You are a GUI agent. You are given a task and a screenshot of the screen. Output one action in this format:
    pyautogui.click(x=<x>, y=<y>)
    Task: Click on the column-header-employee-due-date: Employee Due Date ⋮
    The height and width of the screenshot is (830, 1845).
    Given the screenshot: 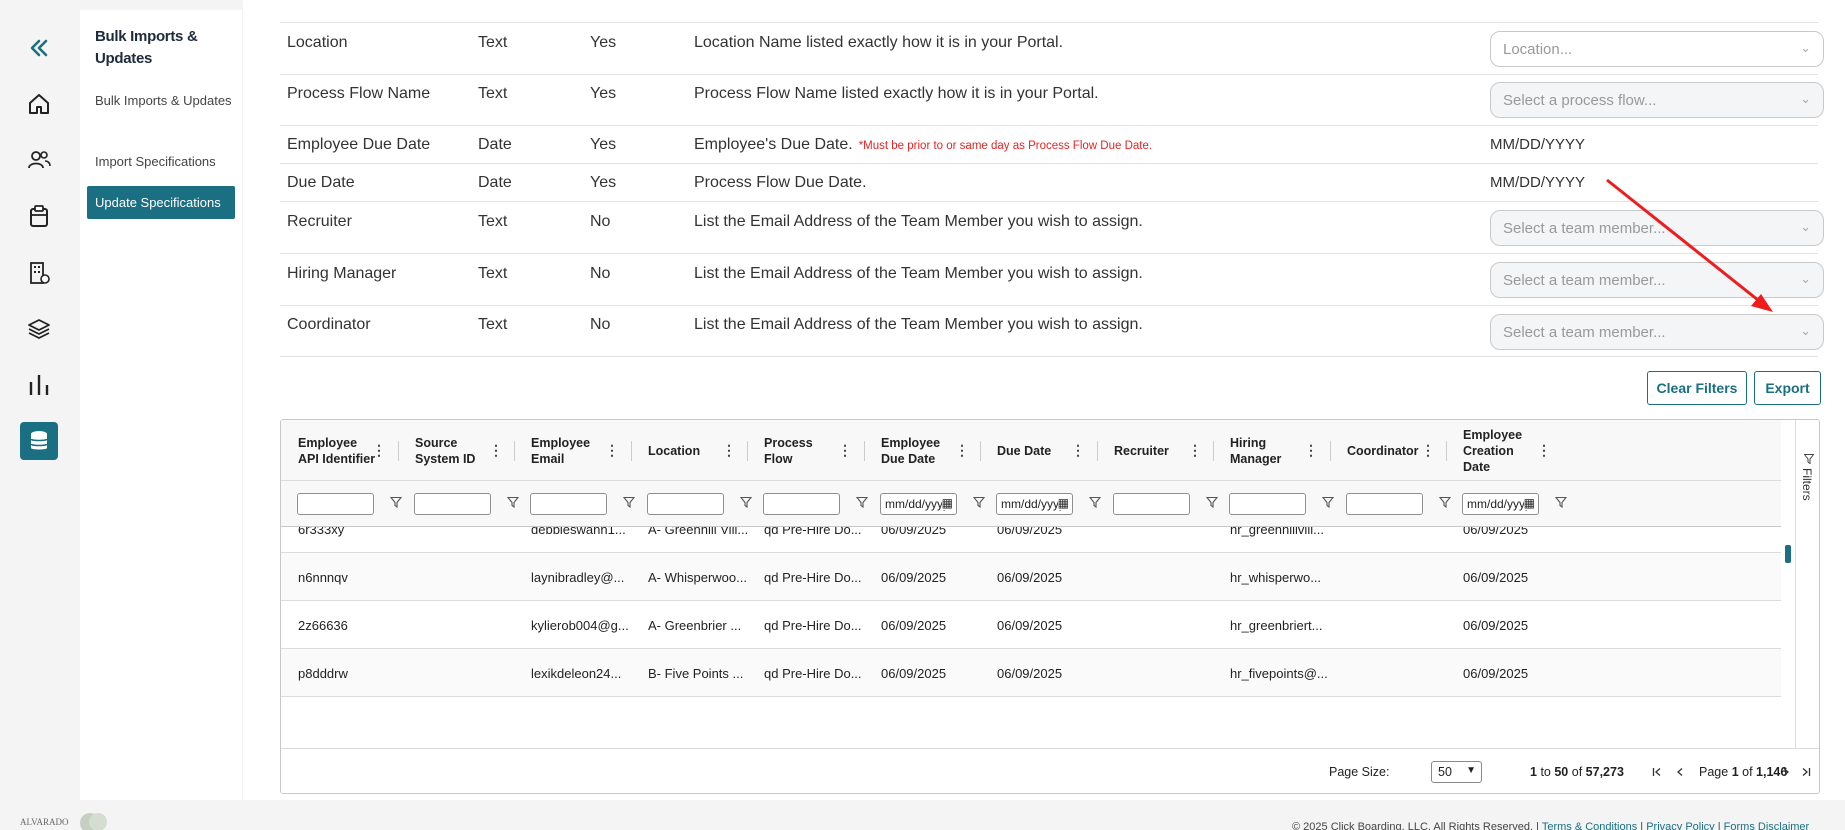 What is the action you would take?
    pyautogui.click(x=922, y=450)
    